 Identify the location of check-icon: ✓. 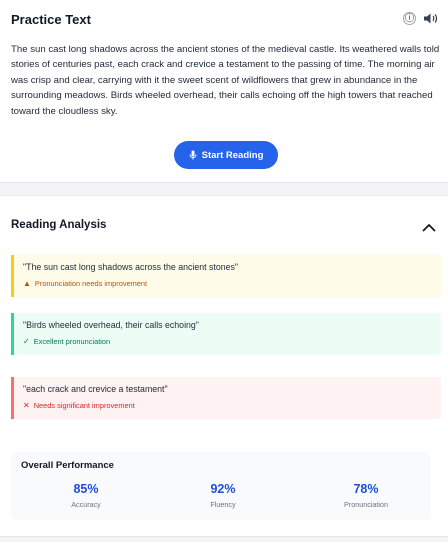
(26, 341).